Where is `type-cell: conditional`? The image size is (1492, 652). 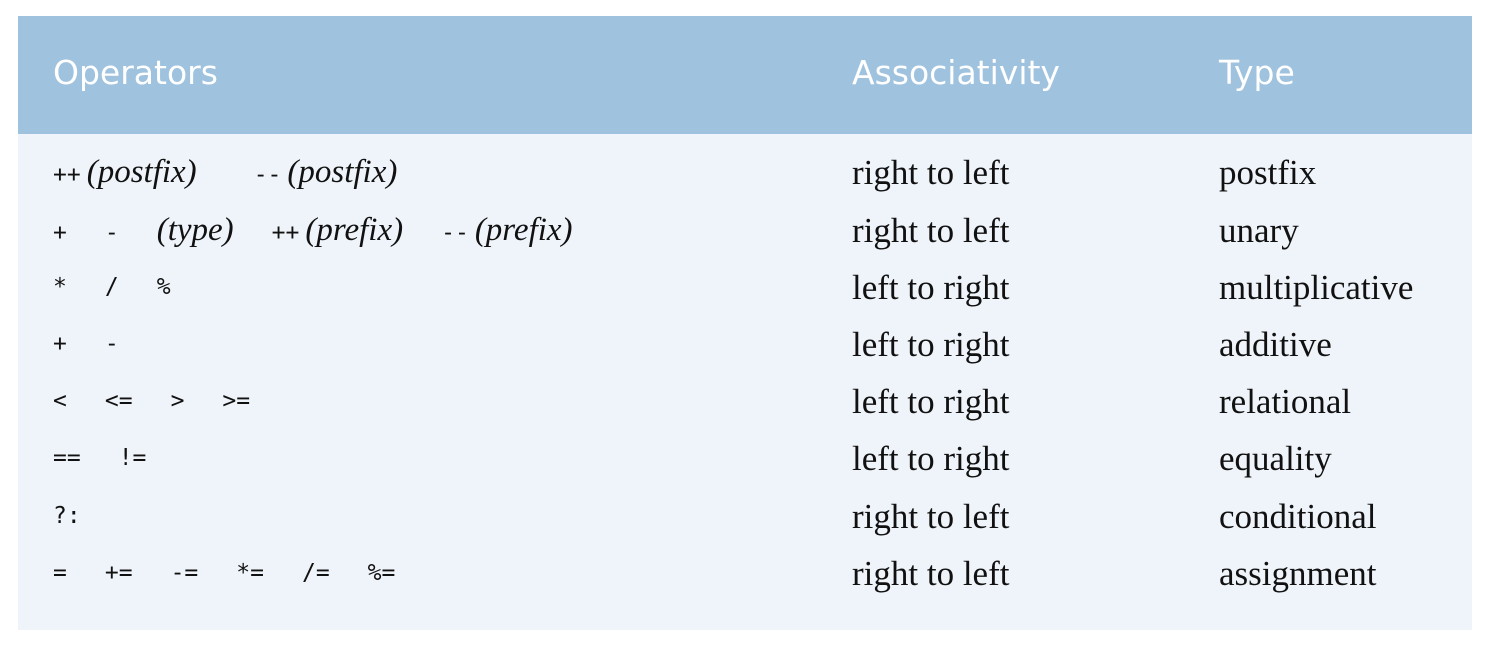 type-cell: conditional is located at coordinates (1298, 516).